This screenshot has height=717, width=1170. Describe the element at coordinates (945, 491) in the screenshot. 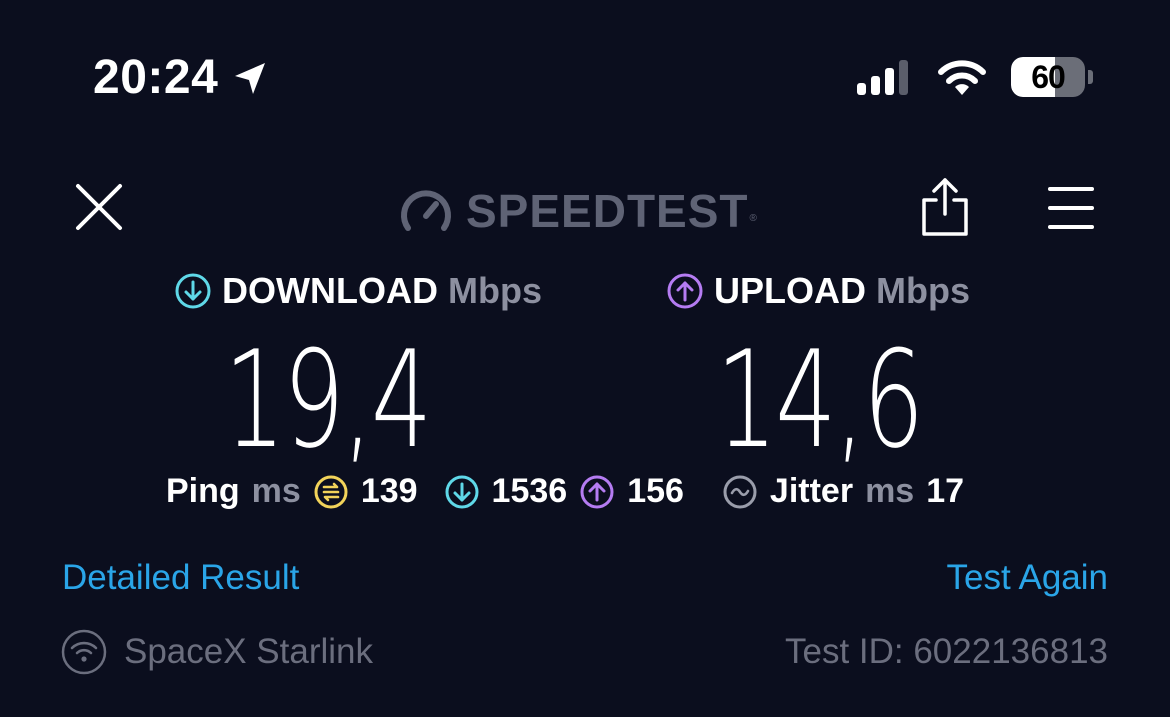

I see `jitter-value: 17` at that location.